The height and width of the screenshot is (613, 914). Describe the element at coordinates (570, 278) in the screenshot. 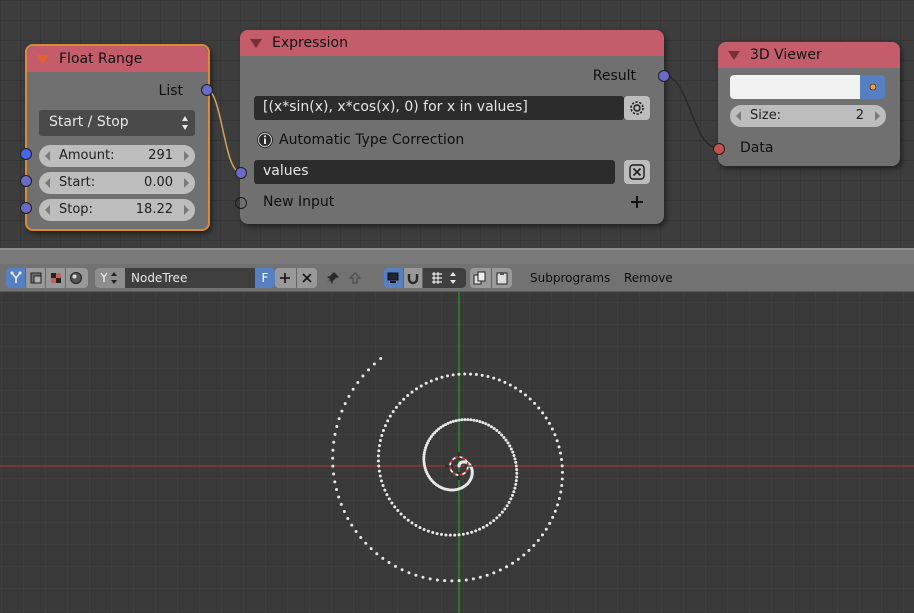

I see `subprograms-menu: Subprograms` at that location.